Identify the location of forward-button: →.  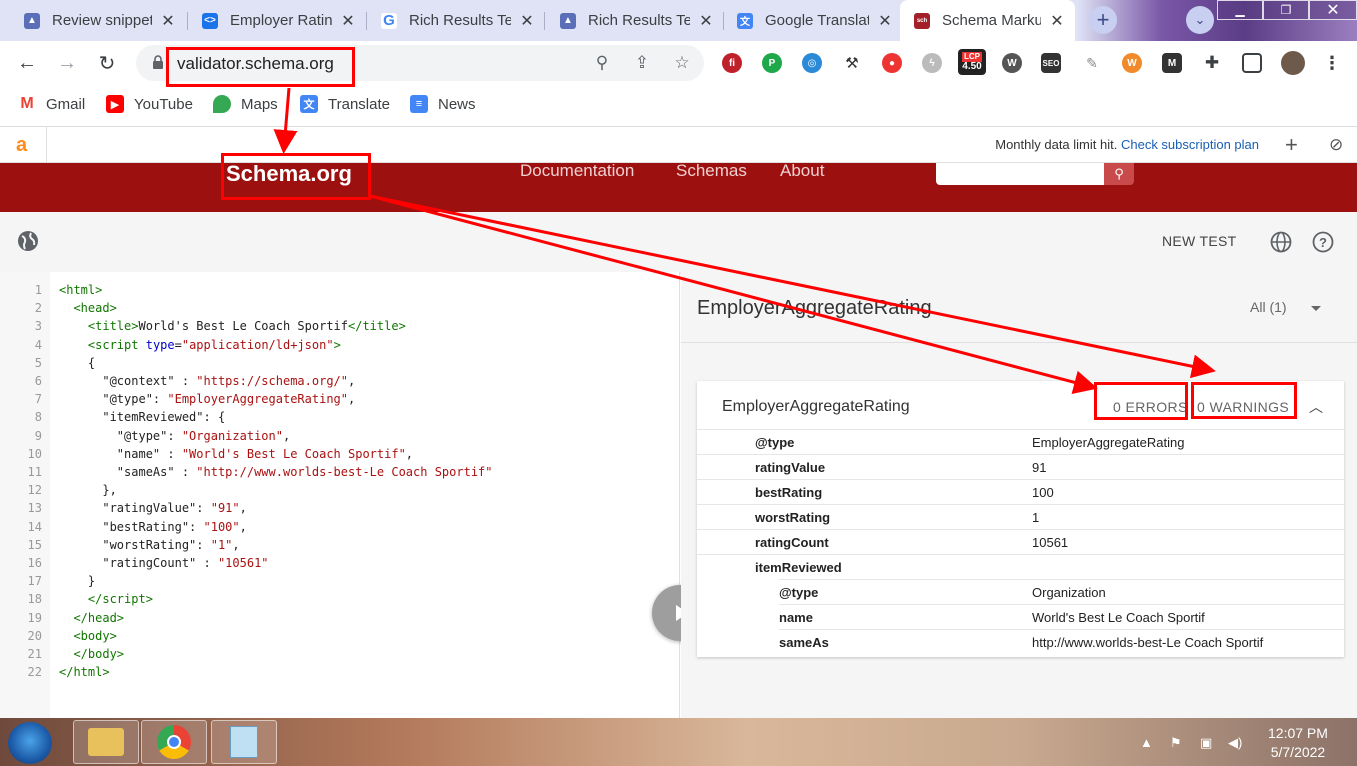
(67, 63).